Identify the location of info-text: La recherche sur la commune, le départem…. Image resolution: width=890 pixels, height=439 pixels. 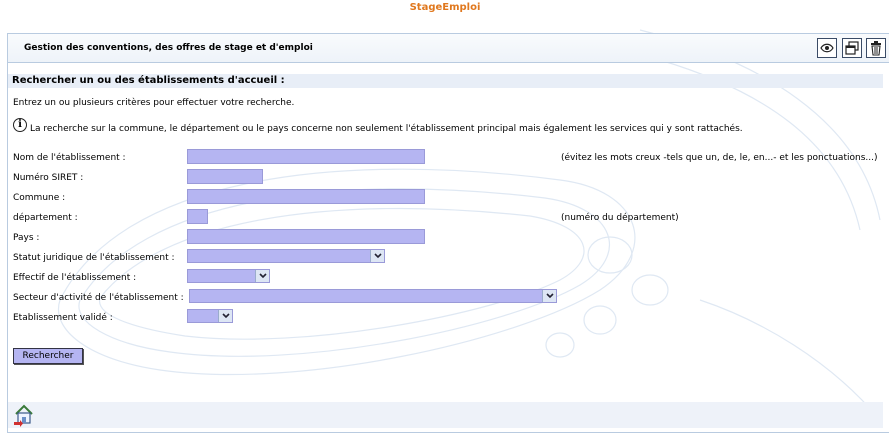
(386, 129).